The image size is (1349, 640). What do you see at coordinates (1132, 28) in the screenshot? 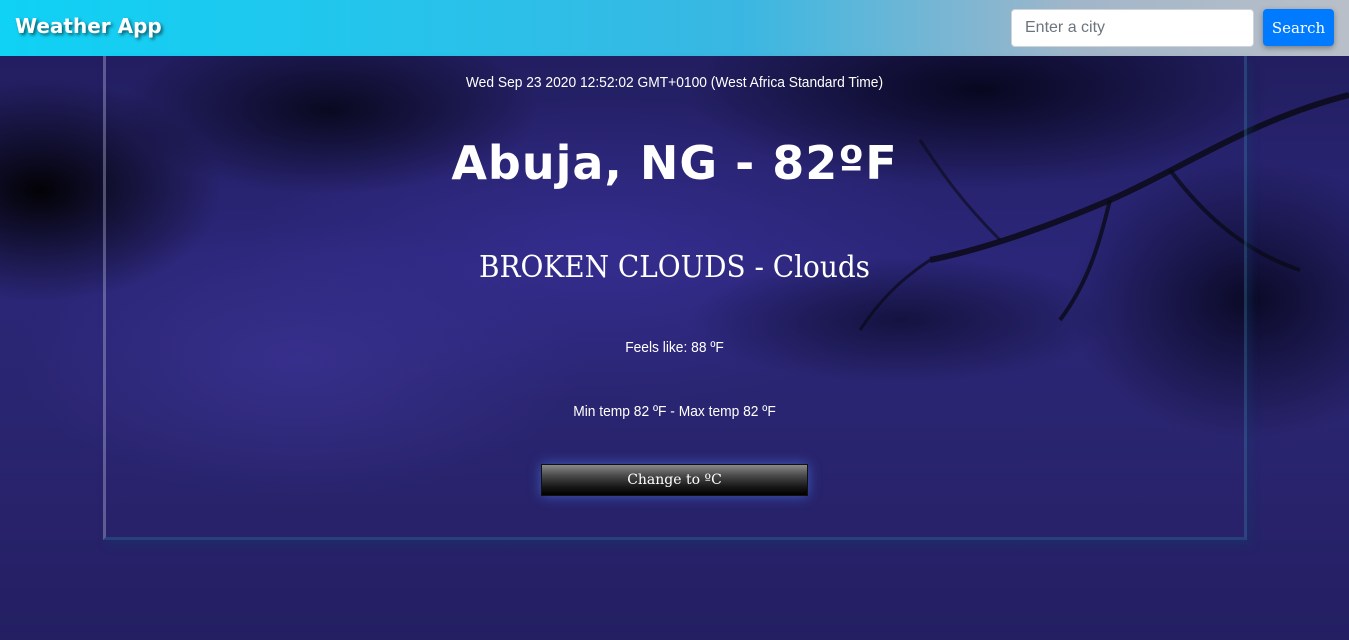
I see `city-search-input` at bounding box center [1132, 28].